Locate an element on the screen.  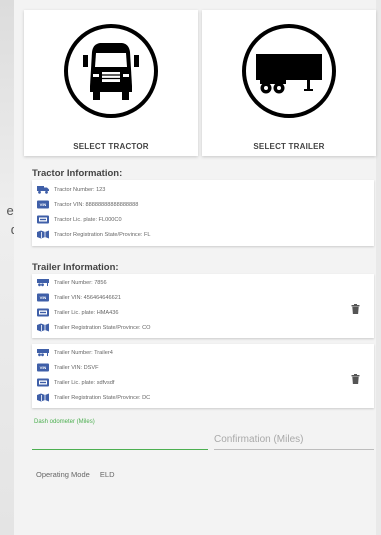
trailer-vin-text: Trailer VIN: DSVF is located at coordinates (76, 367).